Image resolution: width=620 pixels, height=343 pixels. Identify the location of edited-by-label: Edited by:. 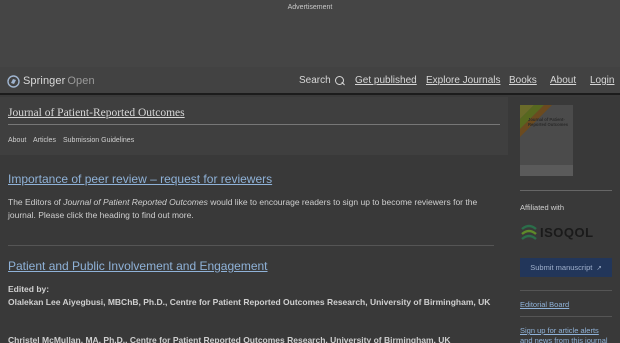
(29, 289).